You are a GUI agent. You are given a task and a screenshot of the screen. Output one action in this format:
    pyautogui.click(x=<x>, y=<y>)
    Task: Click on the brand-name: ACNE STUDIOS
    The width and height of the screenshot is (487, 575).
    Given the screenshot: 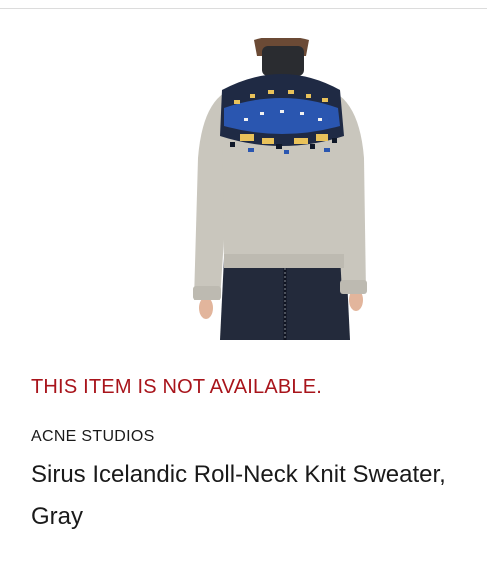 What is the action you would take?
    pyautogui.click(x=93, y=437)
    